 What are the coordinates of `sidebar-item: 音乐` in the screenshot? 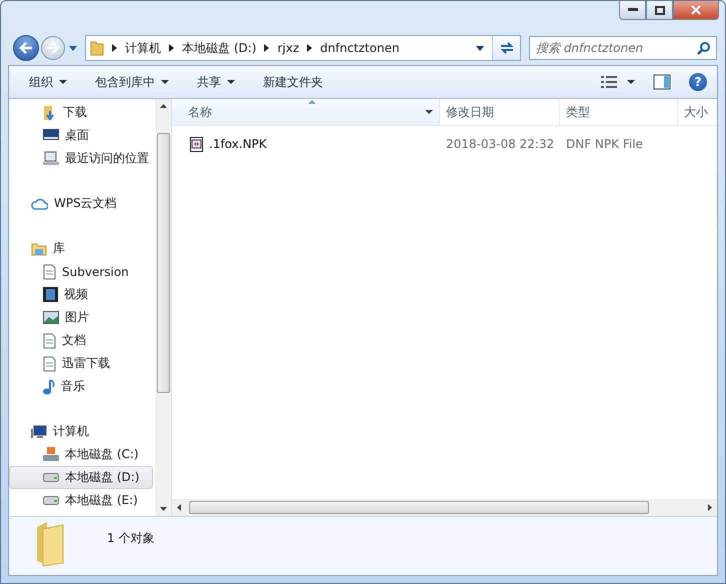 It's located at (81, 386).